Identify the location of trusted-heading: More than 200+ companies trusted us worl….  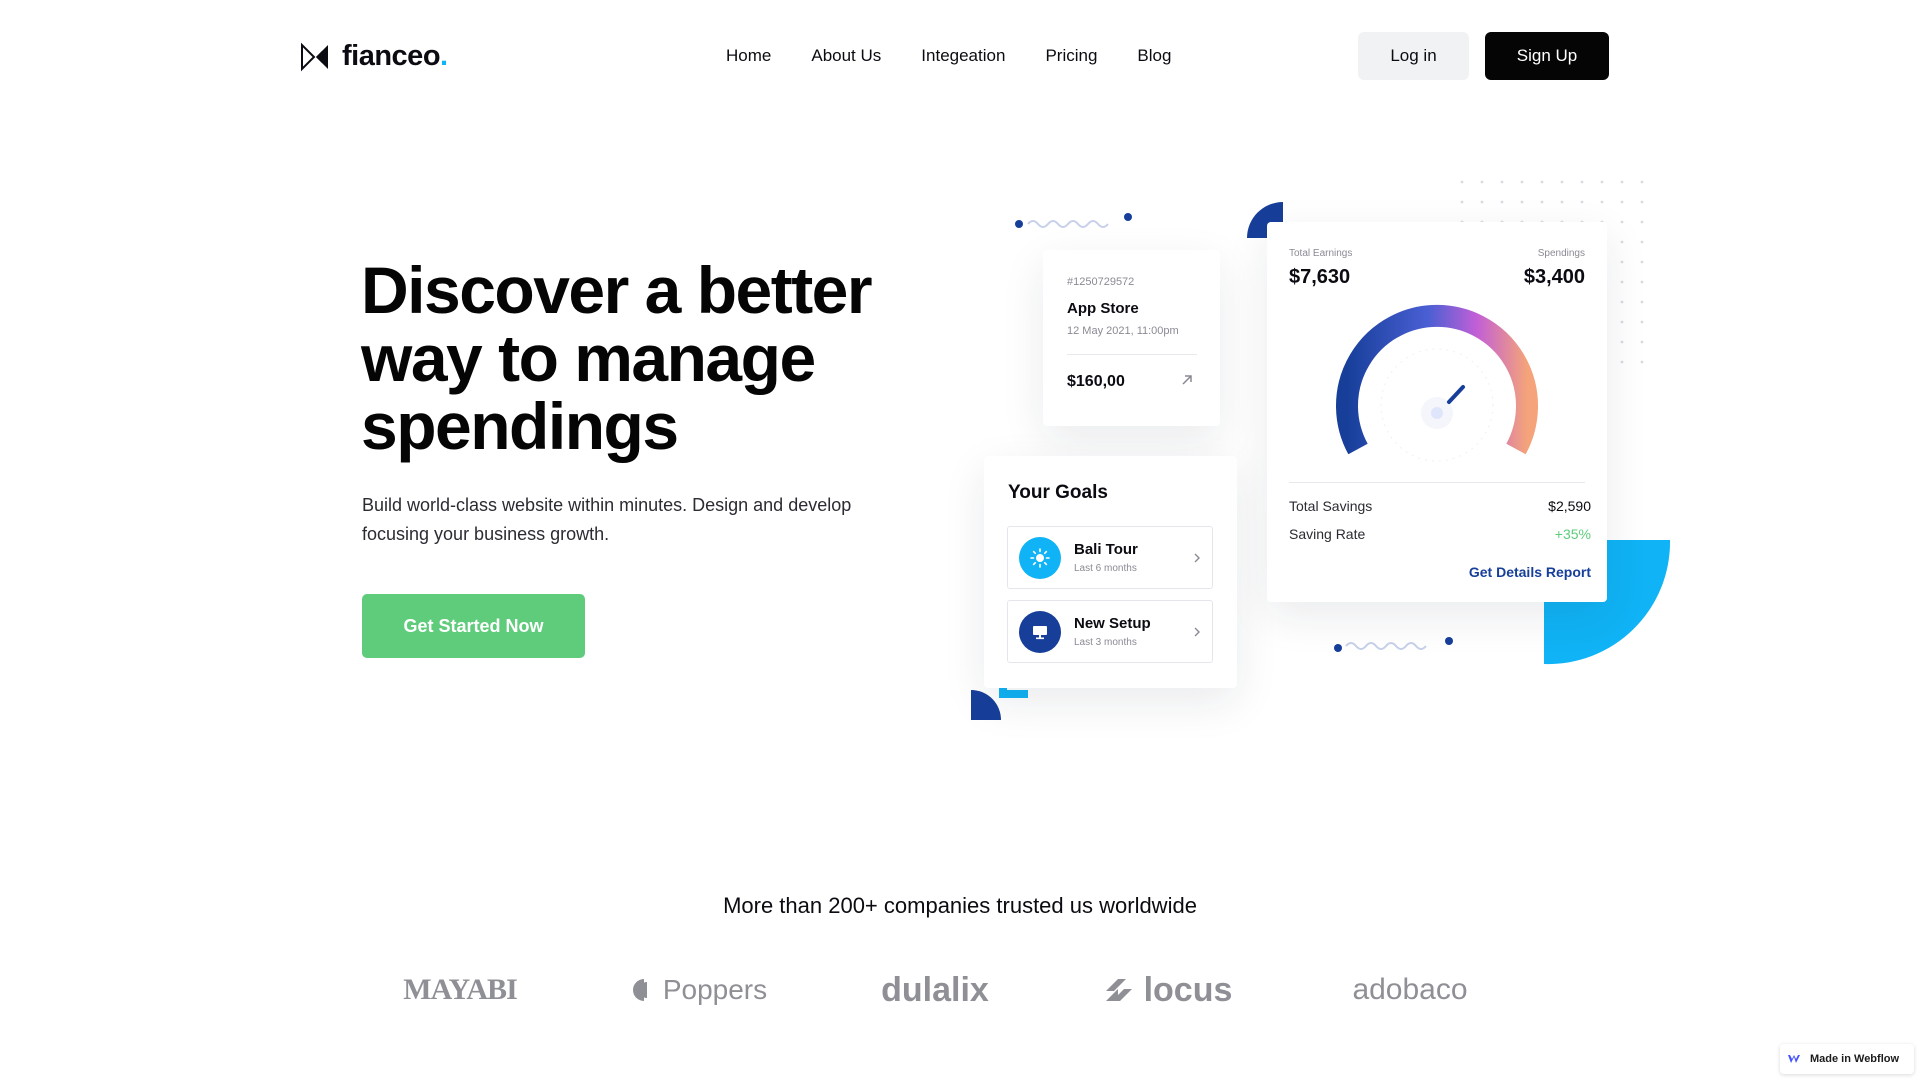
(960, 905).